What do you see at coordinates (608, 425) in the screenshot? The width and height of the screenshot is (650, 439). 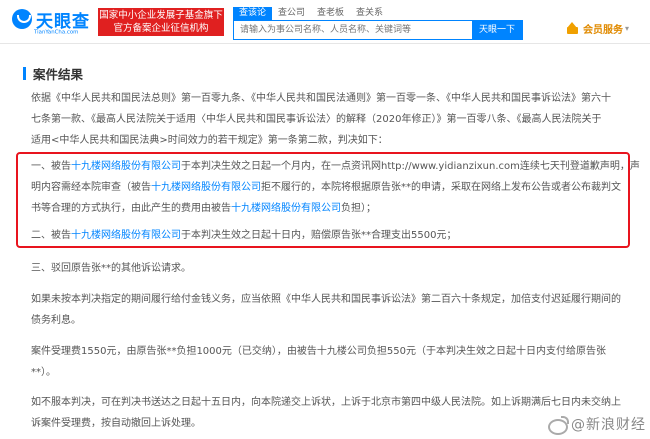 I see `watermark-text: @新浪财经` at bounding box center [608, 425].